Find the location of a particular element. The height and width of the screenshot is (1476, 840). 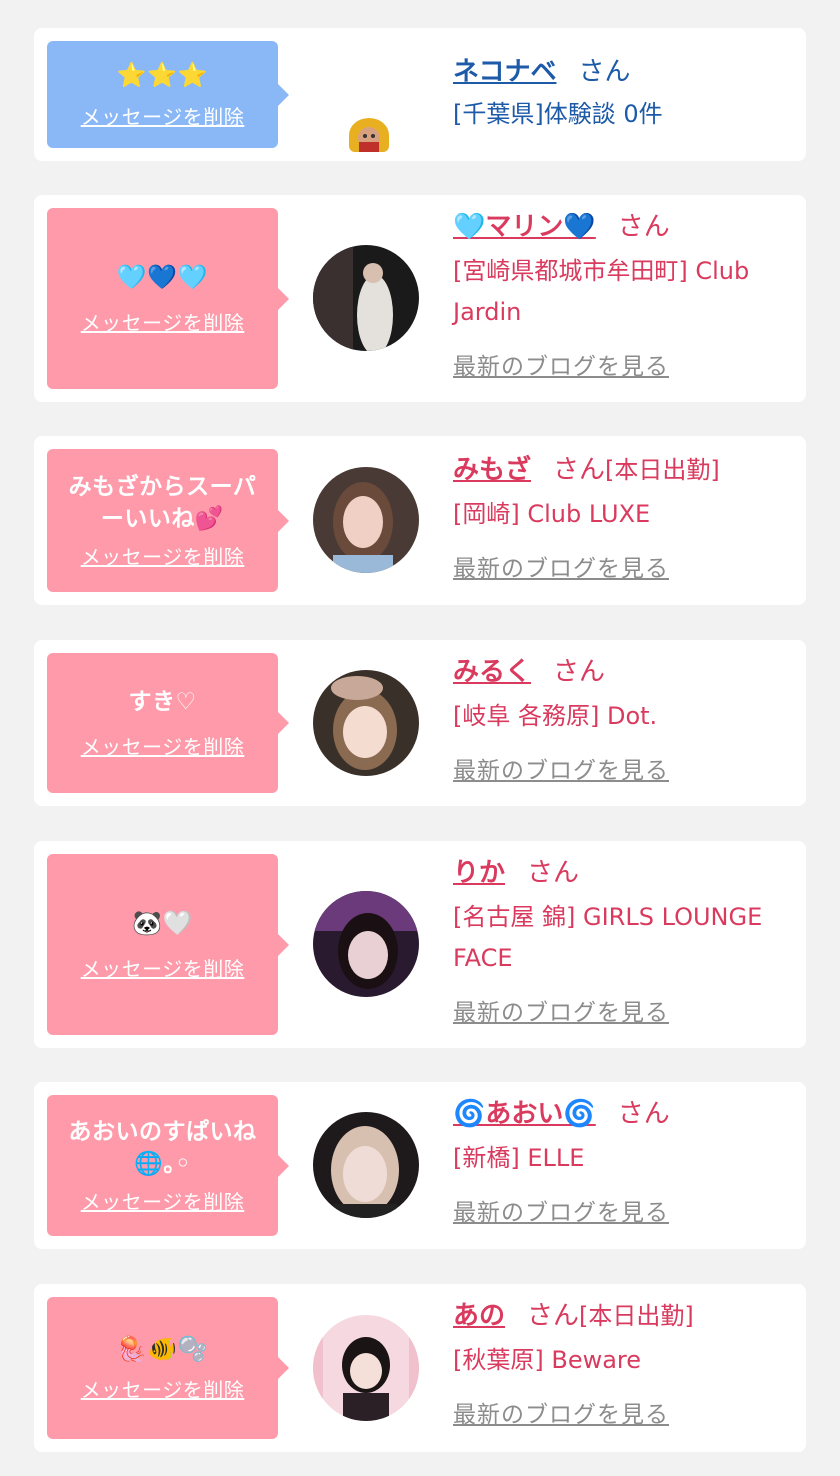

user-info: みもざ さん[本日出勤] [岡崎] Club LUXE 最新のブログを見る is located at coordinates (625, 517).